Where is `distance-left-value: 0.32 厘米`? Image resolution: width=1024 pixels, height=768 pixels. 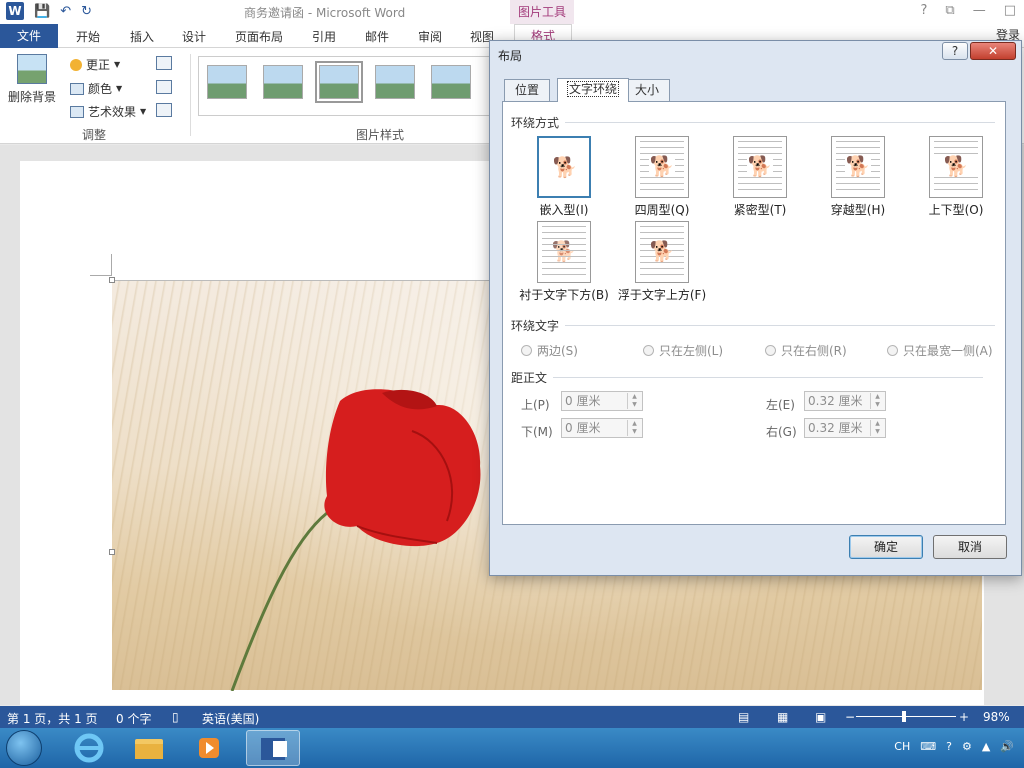 distance-left-value: 0.32 厘米 is located at coordinates (835, 401).